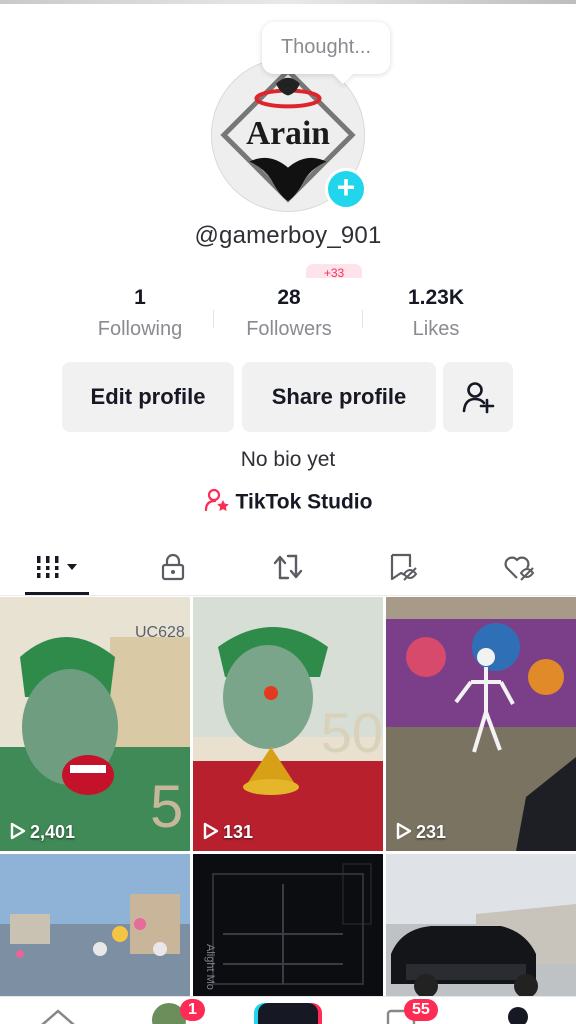  Describe the element at coordinates (192, 1010) in the screenshot. I see `friends-badge: 1` at that location.